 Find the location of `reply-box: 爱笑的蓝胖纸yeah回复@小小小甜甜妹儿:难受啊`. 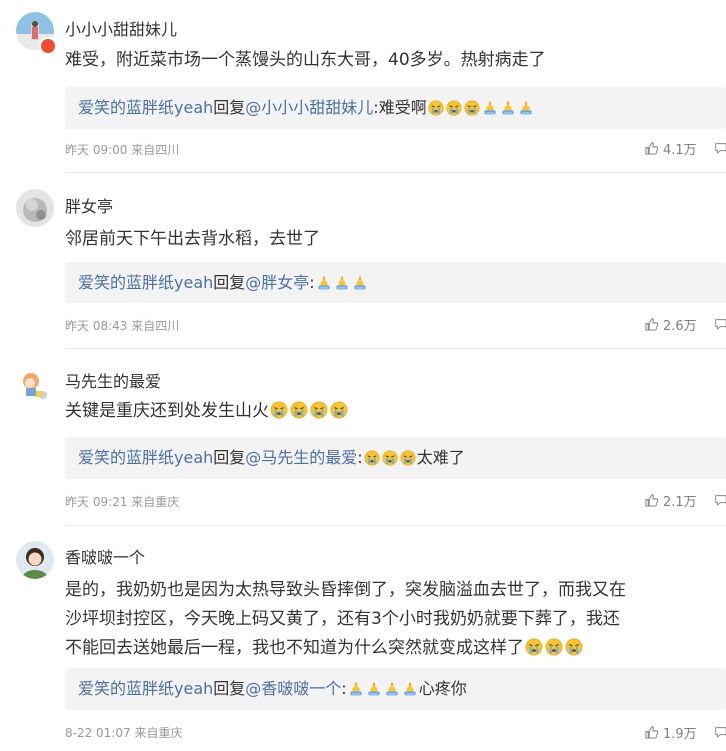

reply-box: 爱笑的蓝胖纸yeah回复@小小小甜甜妹儿:难受啊 is located at coordinates (395, 108).